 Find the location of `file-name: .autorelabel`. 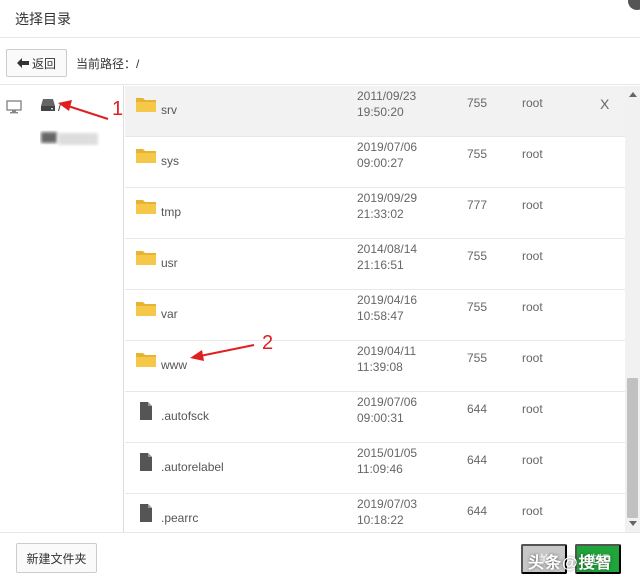

file-name: .autorelabel is located at coordinates (192, 467).